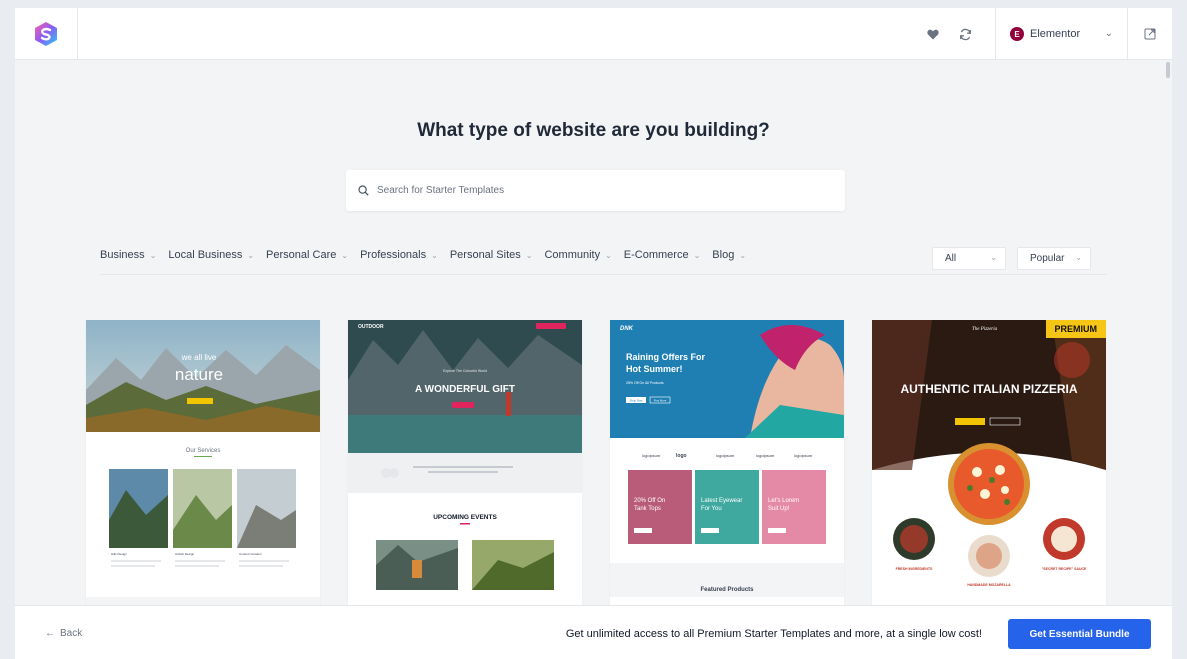 This screenshot has height=659, width=1187. I want to click on category-label: Blog, so click(723, 255).